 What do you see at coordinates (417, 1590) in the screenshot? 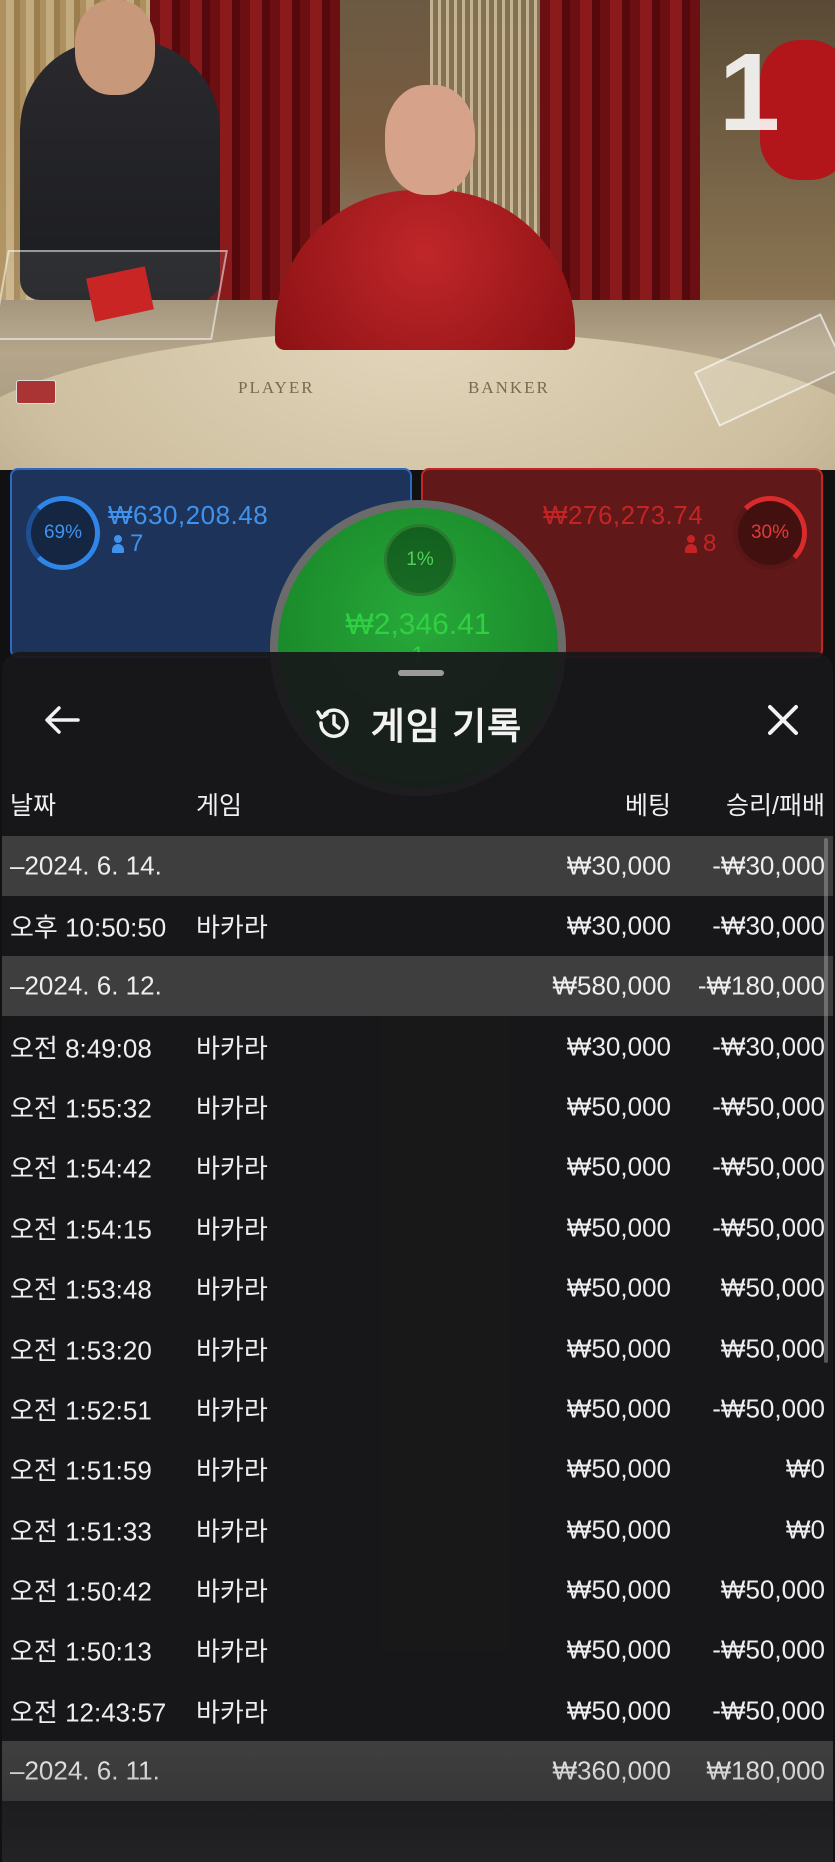
I see `table-row: 오전 1:50:42 바카라 ₩50,000 ₩50,000` at bounding box center [417, 1590].